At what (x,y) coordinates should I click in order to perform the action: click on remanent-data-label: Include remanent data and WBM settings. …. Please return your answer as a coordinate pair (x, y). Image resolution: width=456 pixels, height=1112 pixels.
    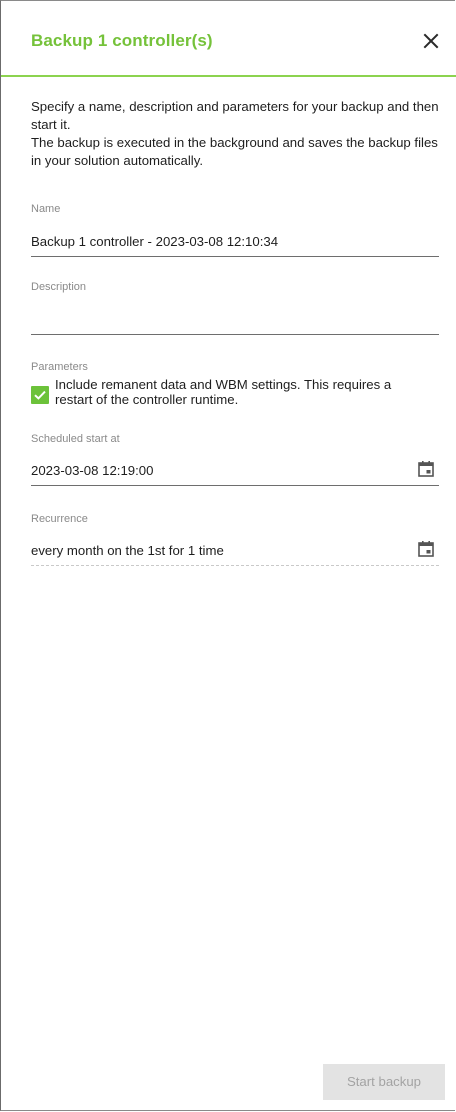
    Looking at the image, I should click on (223, 392).